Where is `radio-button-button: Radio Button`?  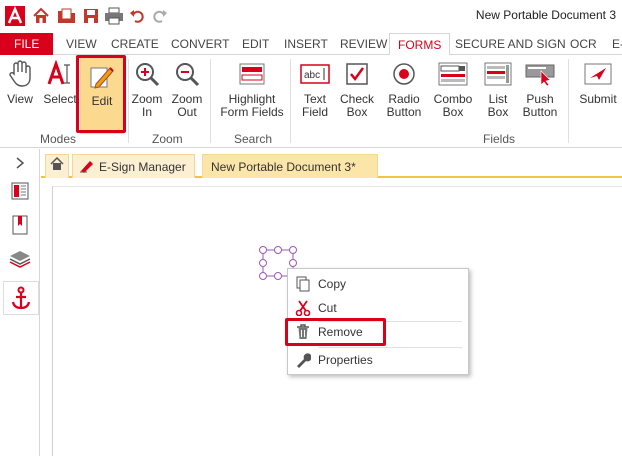
radio-button-button: Radio Button is located at coordinates (404, 89).